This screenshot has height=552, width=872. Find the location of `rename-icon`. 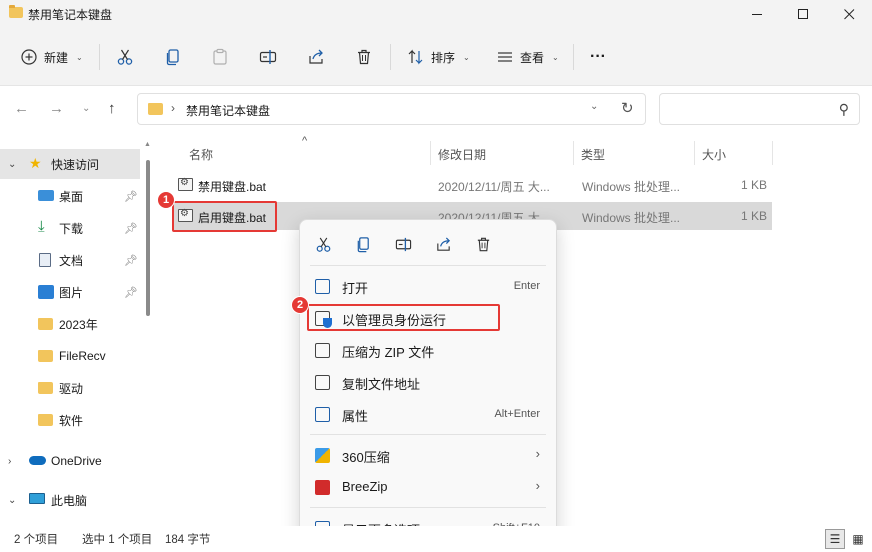

rename-icon is located at coordinates (403, 244).